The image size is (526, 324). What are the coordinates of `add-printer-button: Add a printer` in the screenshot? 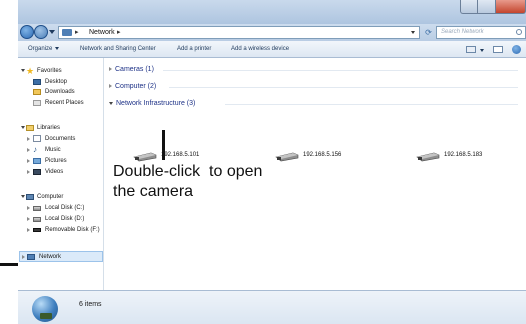 It's located at (194, 49).